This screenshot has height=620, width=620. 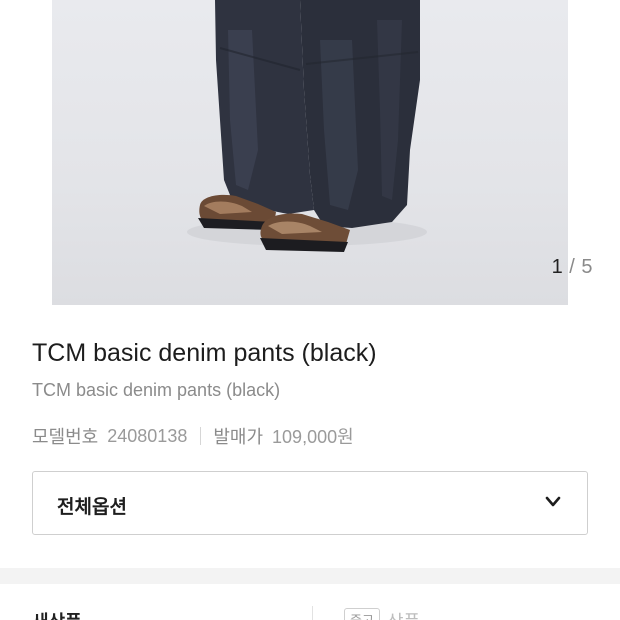 I want to click on image-counter: 1 / 5, so click(x=572, y=267).